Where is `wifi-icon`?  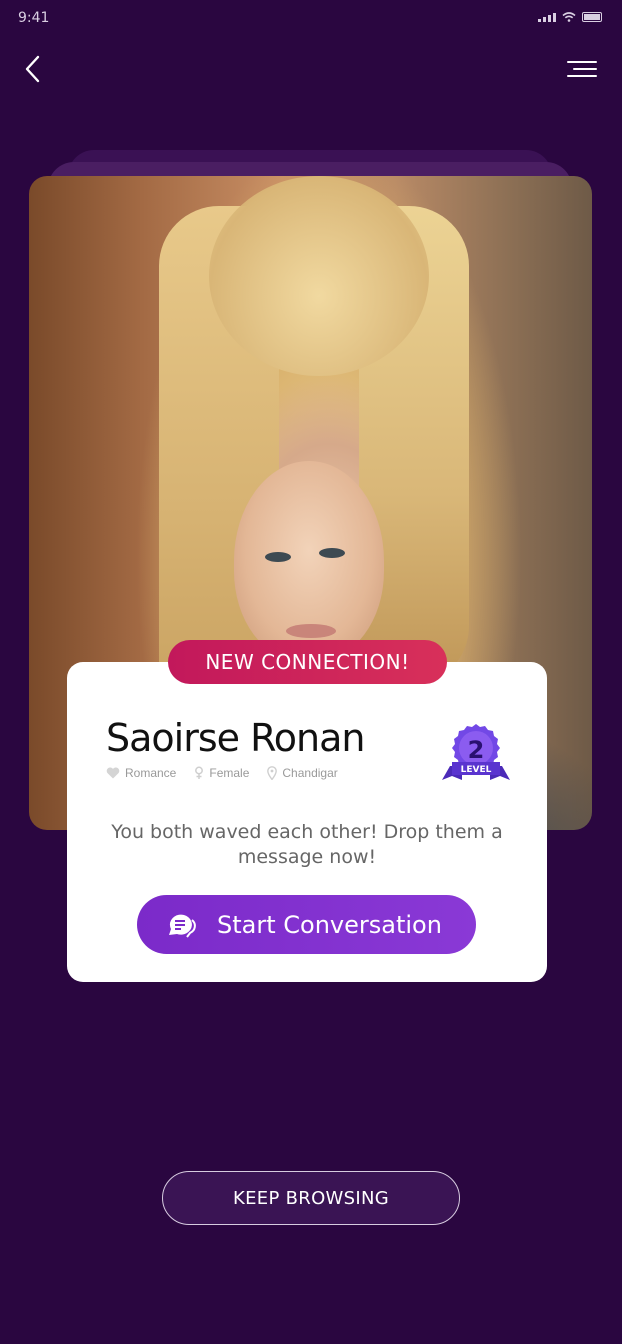
wifi-icon is located at coordinates (569, 17).